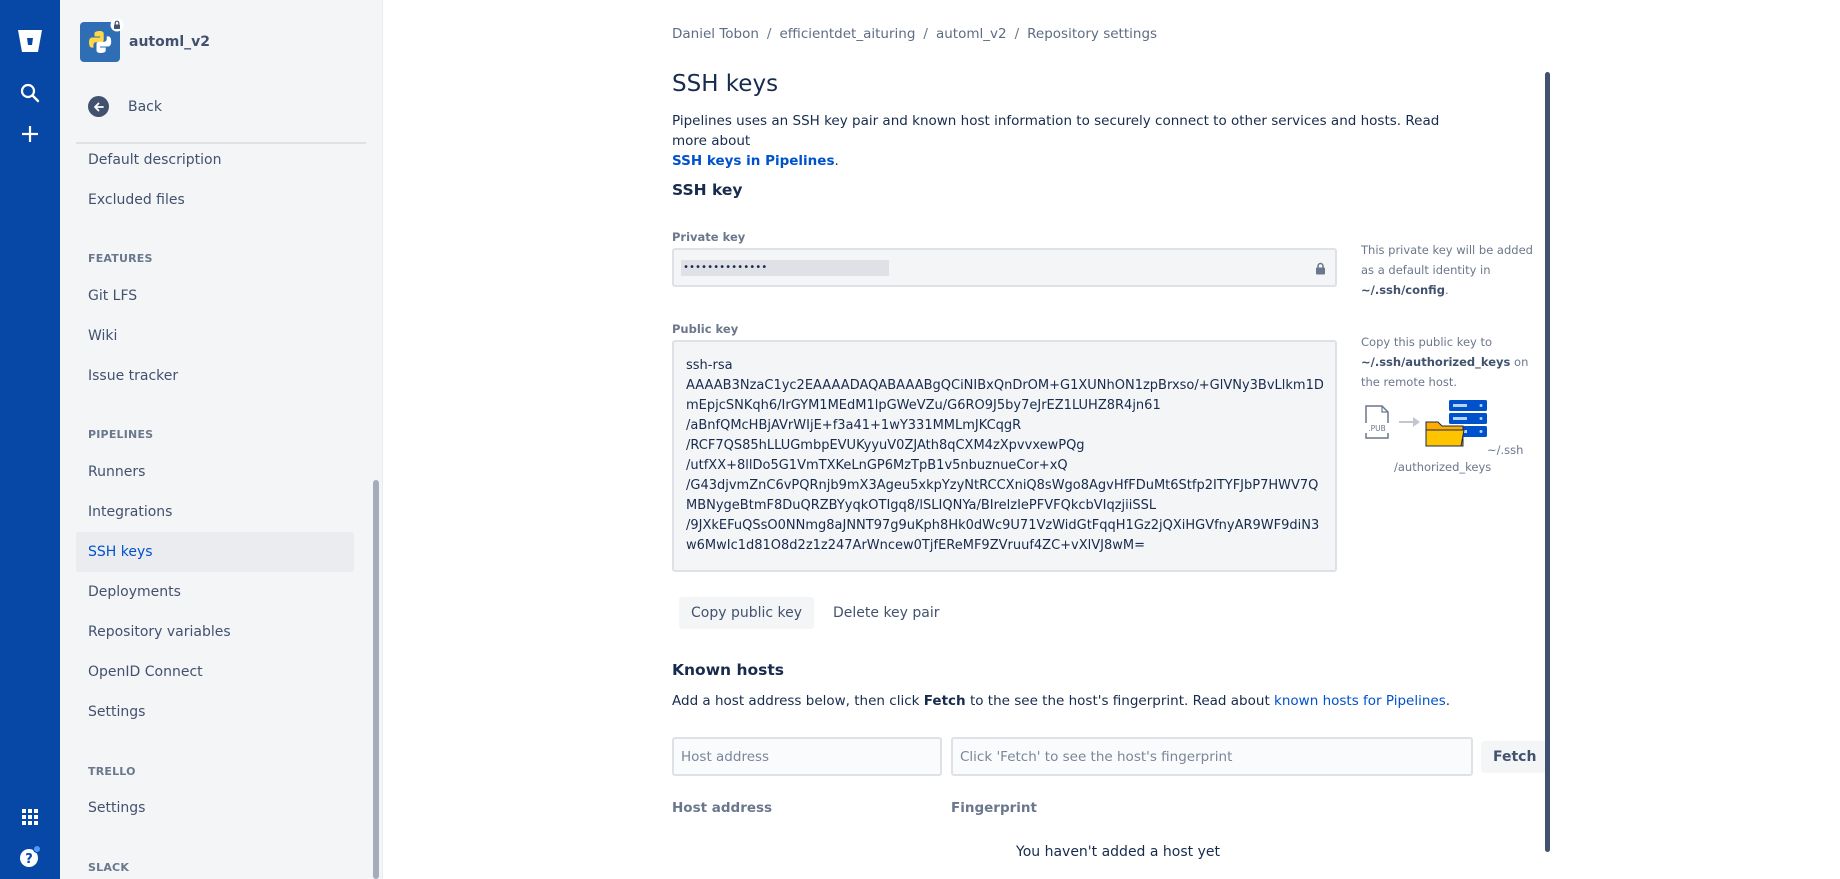 The height and width of the screenshot is (879, 1840). I want to click on sidebar-item-wiki: Wiki, so click(215, 336).